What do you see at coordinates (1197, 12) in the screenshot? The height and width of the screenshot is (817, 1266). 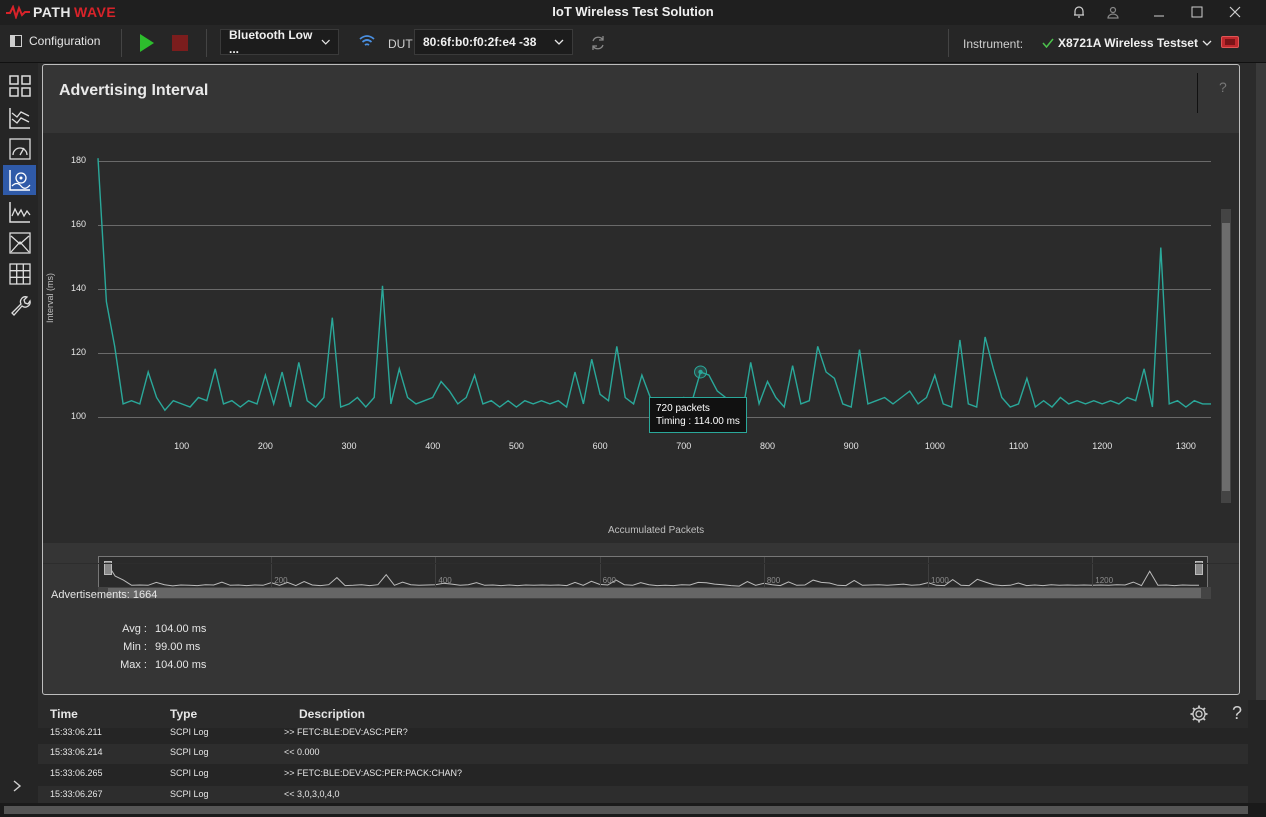 I see `maximize-icon` at bounding box center [1197, 12].